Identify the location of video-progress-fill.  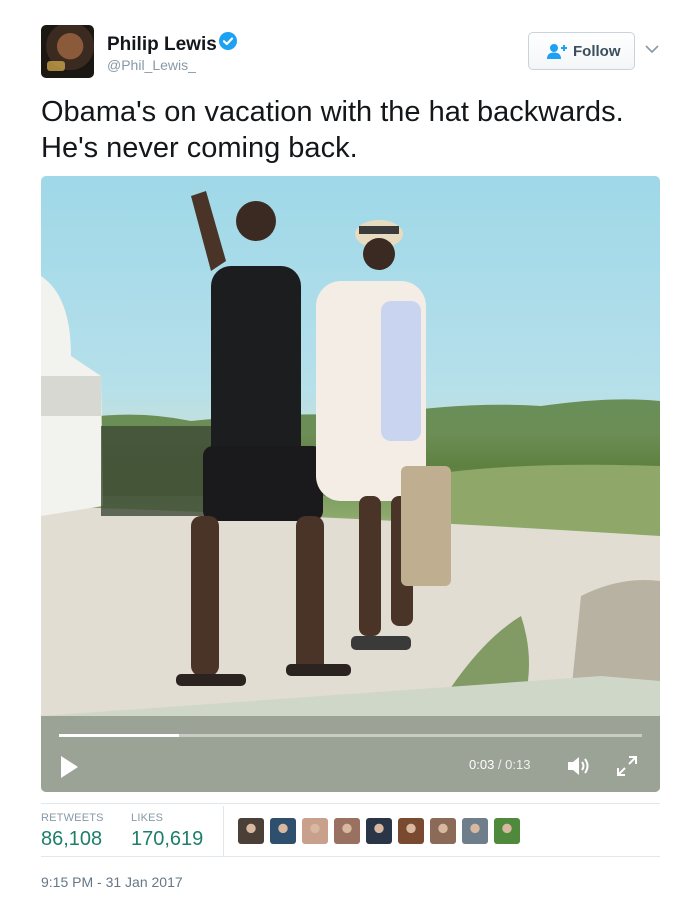
(119, 735).